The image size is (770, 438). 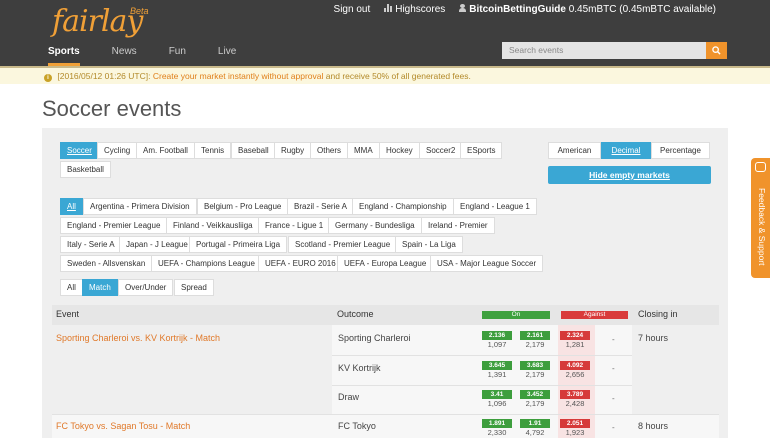 What do you see at coordinates (535, 399) in the screenshot?
I see `back-odds-second: 3.452 2,179` at bounding box center [535, 399].